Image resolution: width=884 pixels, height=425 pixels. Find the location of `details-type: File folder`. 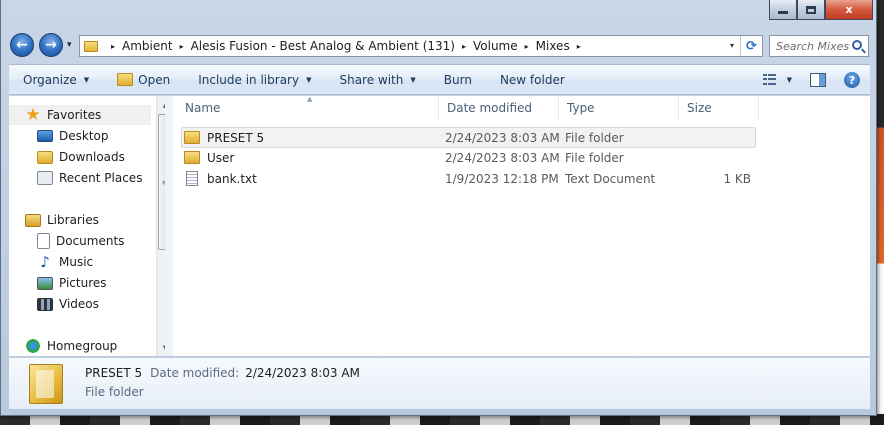

details-type: File folder is located at coordinates (114, 392).